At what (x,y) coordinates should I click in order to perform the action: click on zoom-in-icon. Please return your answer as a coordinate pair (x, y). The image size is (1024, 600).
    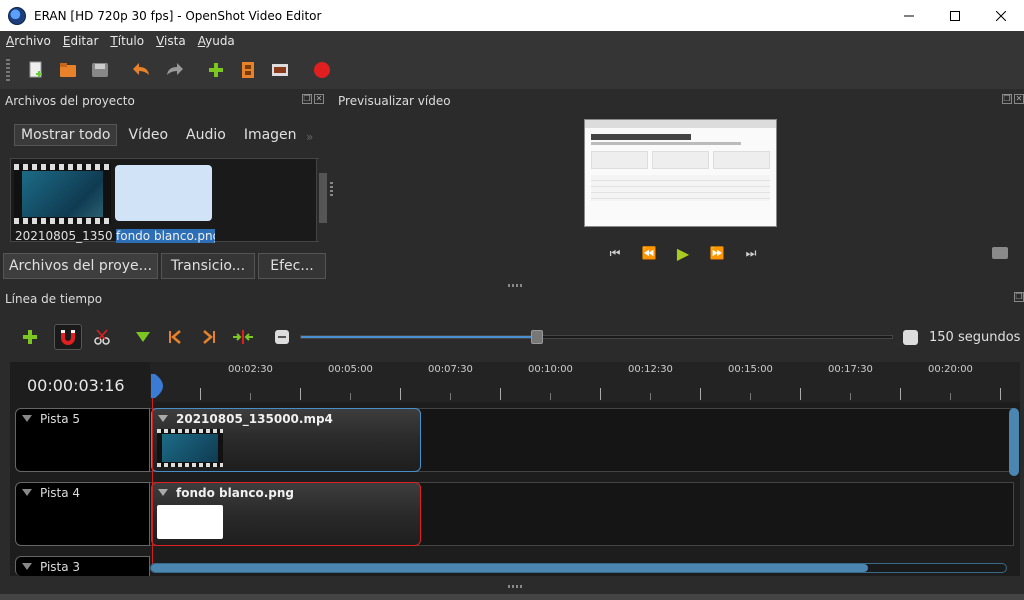
    Looking at the image, I should click on (910, 337).